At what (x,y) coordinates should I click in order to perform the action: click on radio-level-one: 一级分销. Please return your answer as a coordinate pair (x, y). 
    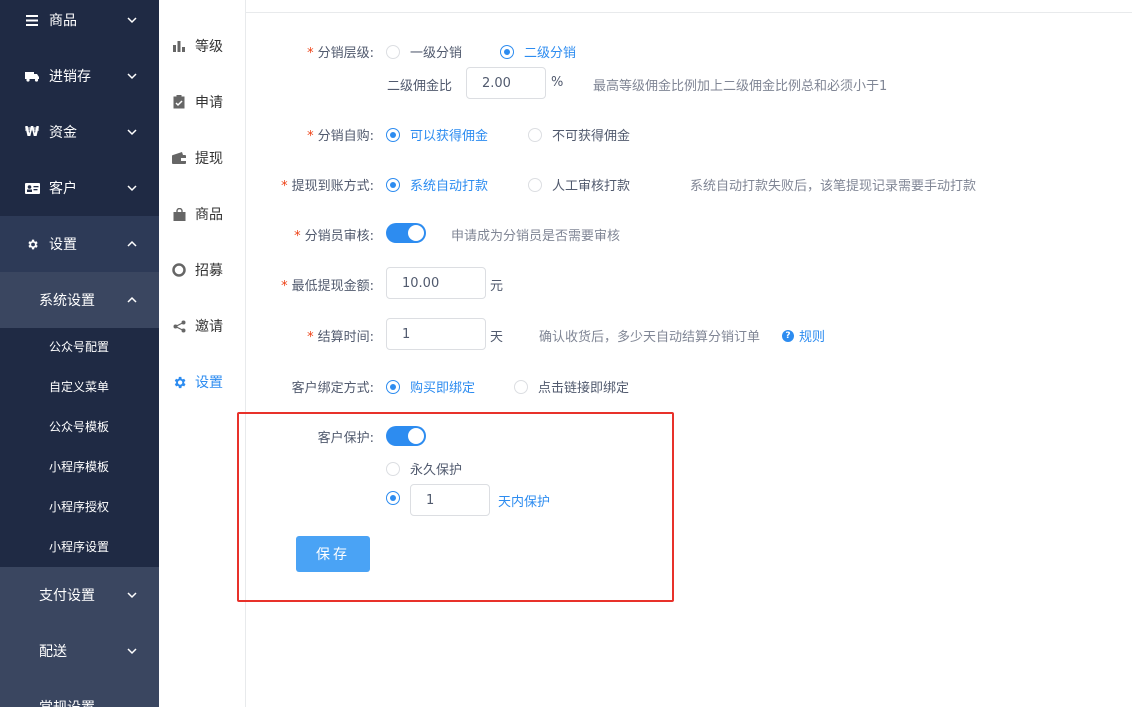
    Looking at the image, I should click on (424, 51).